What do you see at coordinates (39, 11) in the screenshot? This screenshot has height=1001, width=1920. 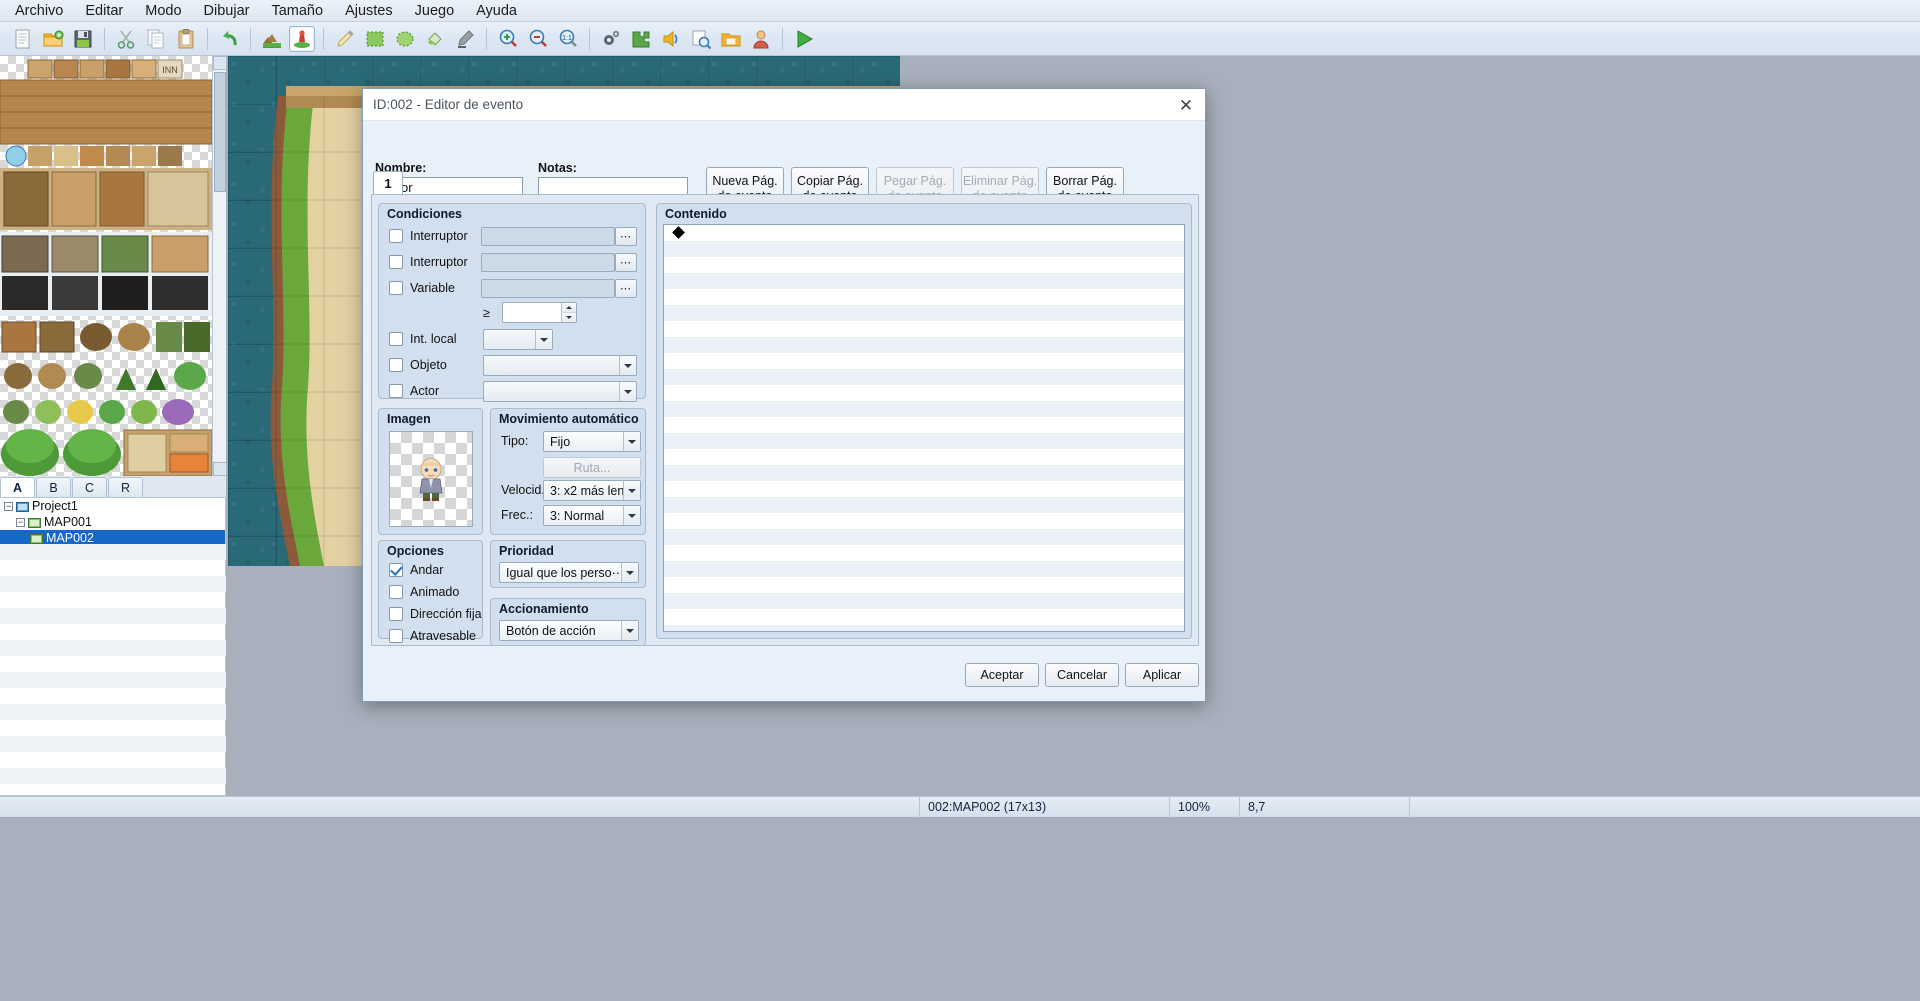 I see `menu-item-archivo: Archivo` at bounding box center [39, 11].